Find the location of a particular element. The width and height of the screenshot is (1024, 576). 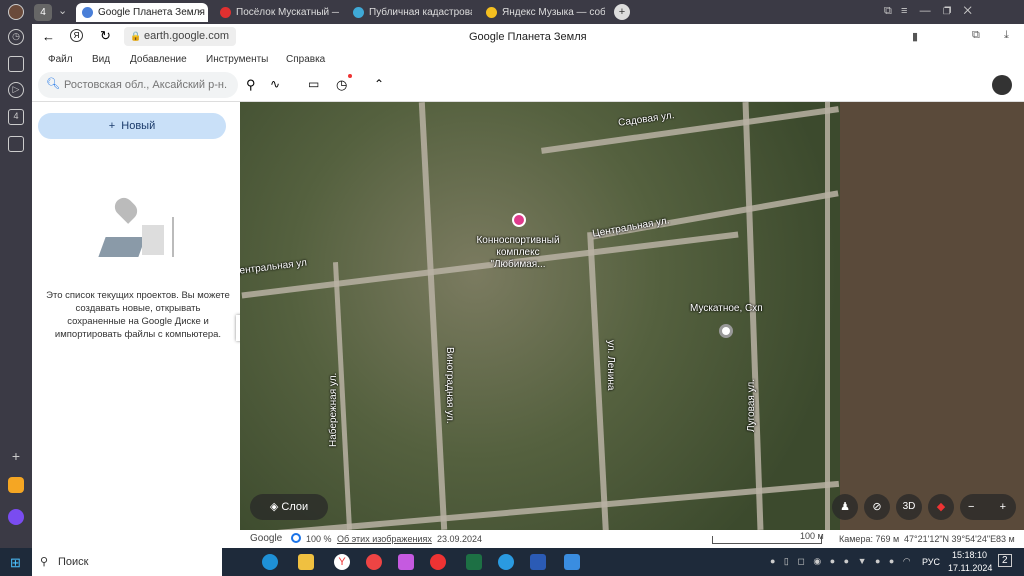

street-label: Садовая ул. is located at coordinates (646, 119).